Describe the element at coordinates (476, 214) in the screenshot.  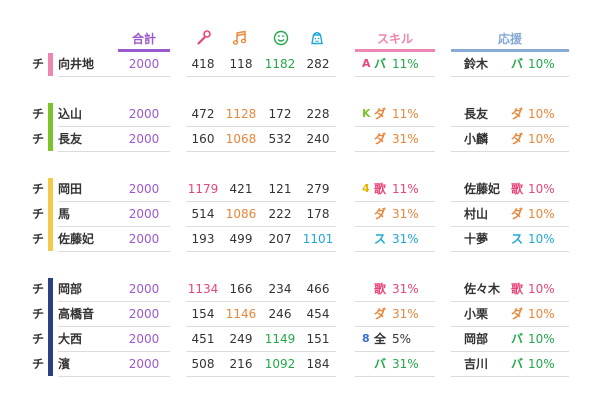
I see `support-name: 村山` at that location.